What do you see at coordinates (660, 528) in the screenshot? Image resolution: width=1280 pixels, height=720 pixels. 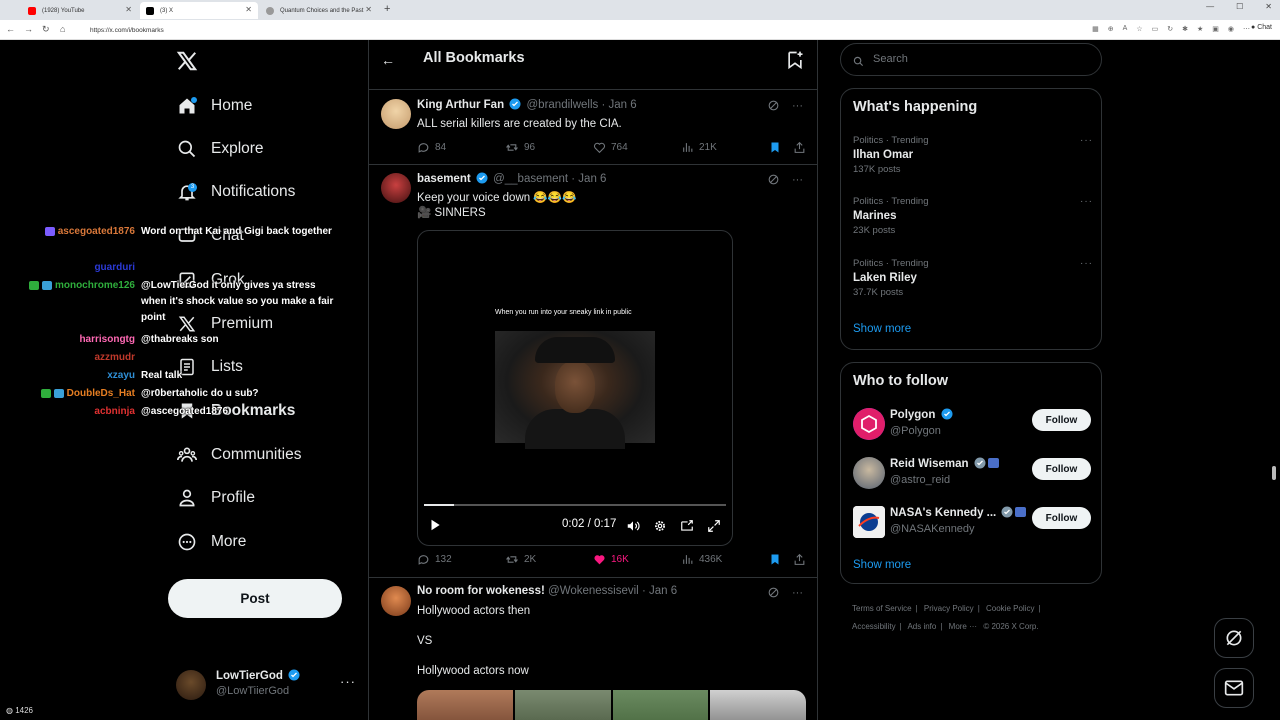 I see `settings-gear-icon` at bounding box center [660, 528].